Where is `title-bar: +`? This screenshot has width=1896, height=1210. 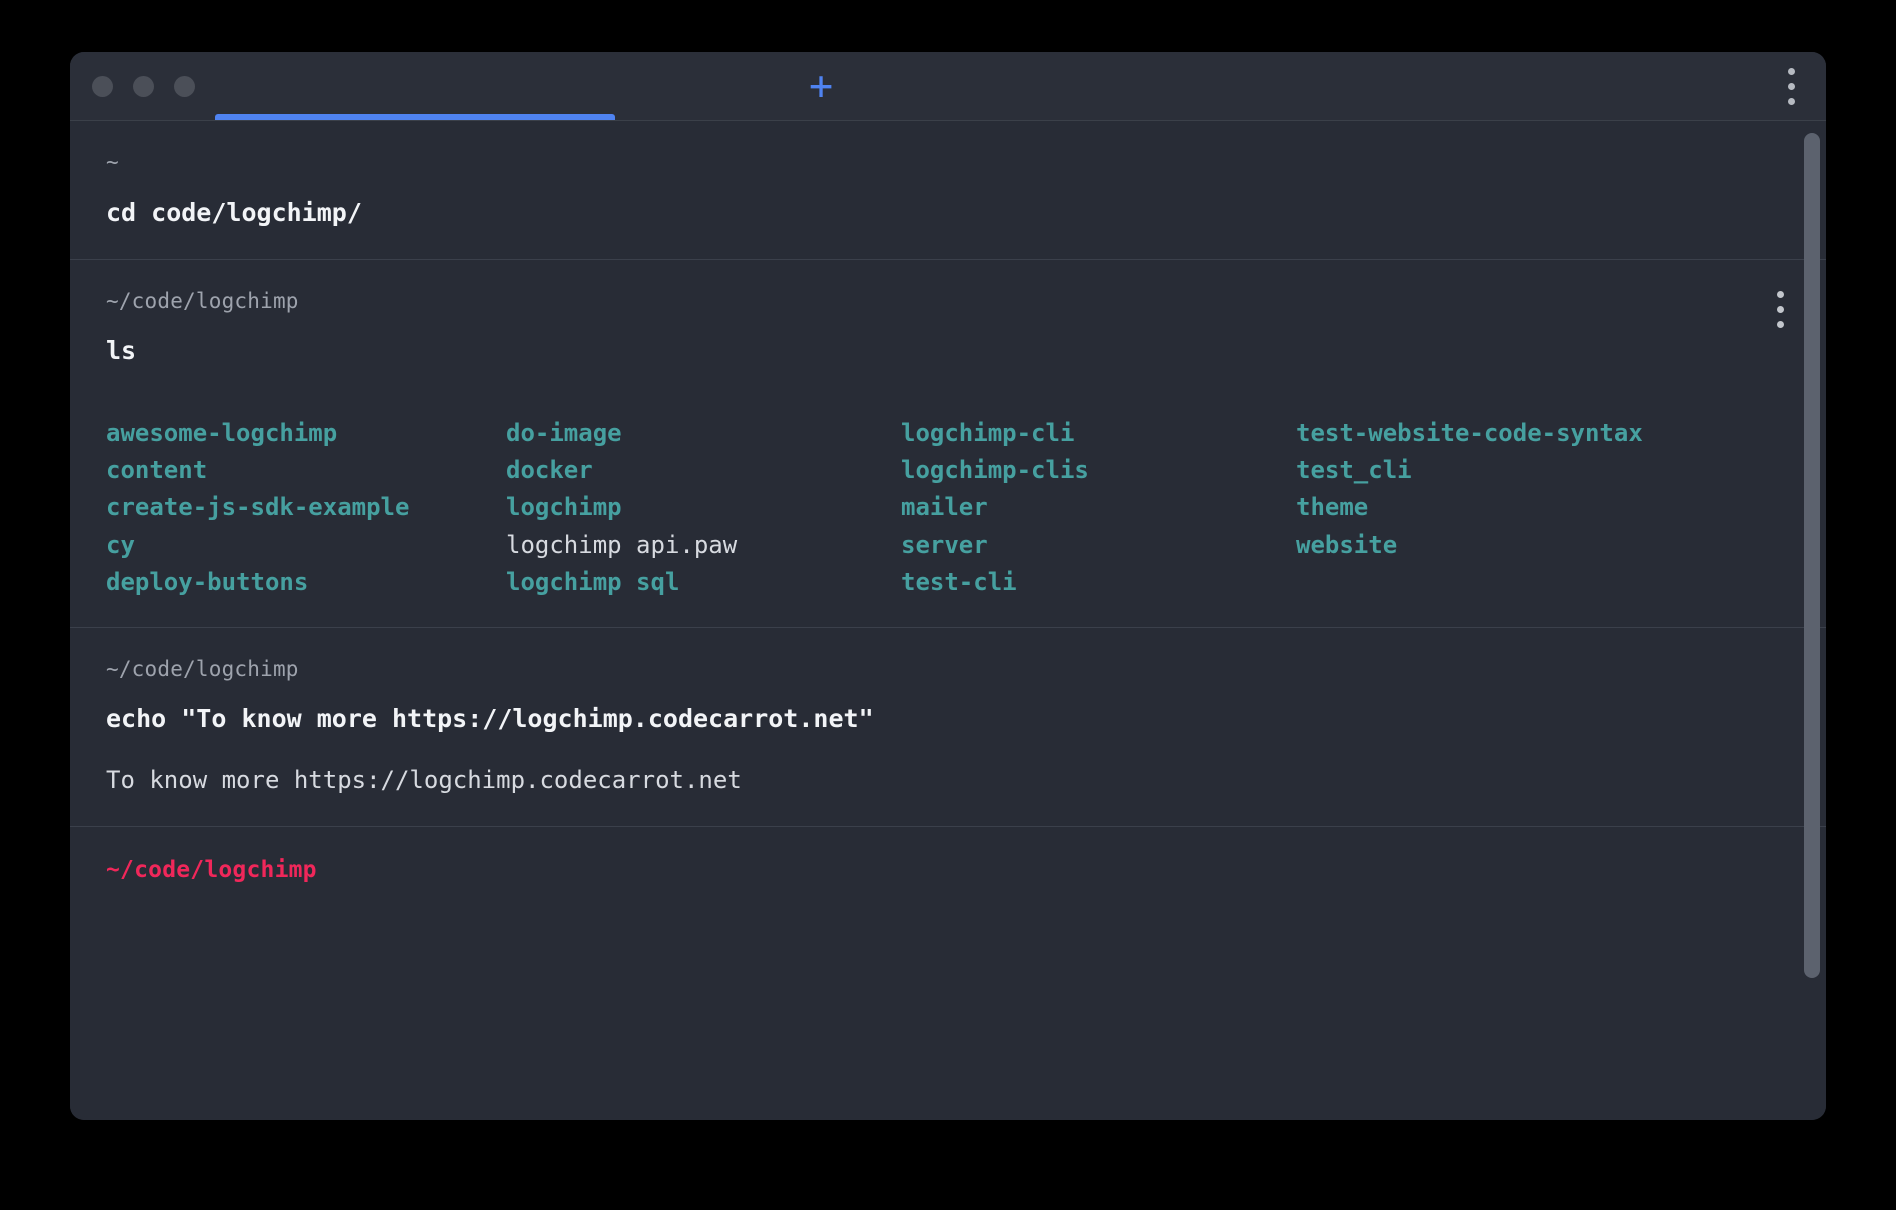
title-bar: + is located at coordinates (948, 86).